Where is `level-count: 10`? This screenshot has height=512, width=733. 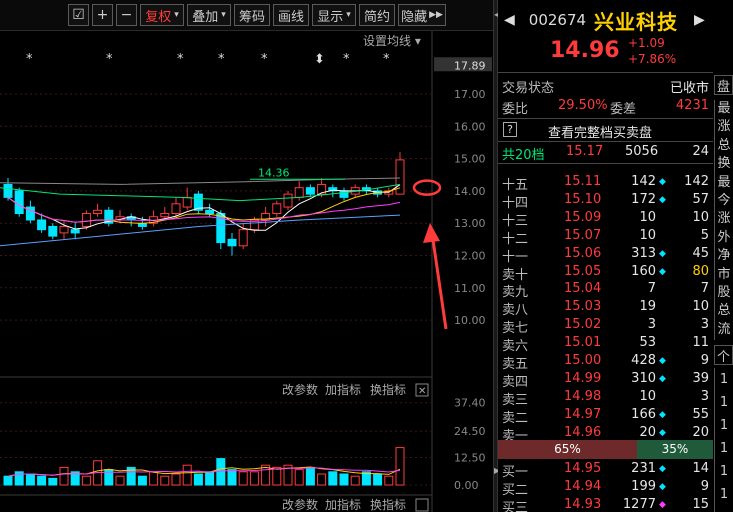
level-count: 10 is located at coordinates (700, 307).